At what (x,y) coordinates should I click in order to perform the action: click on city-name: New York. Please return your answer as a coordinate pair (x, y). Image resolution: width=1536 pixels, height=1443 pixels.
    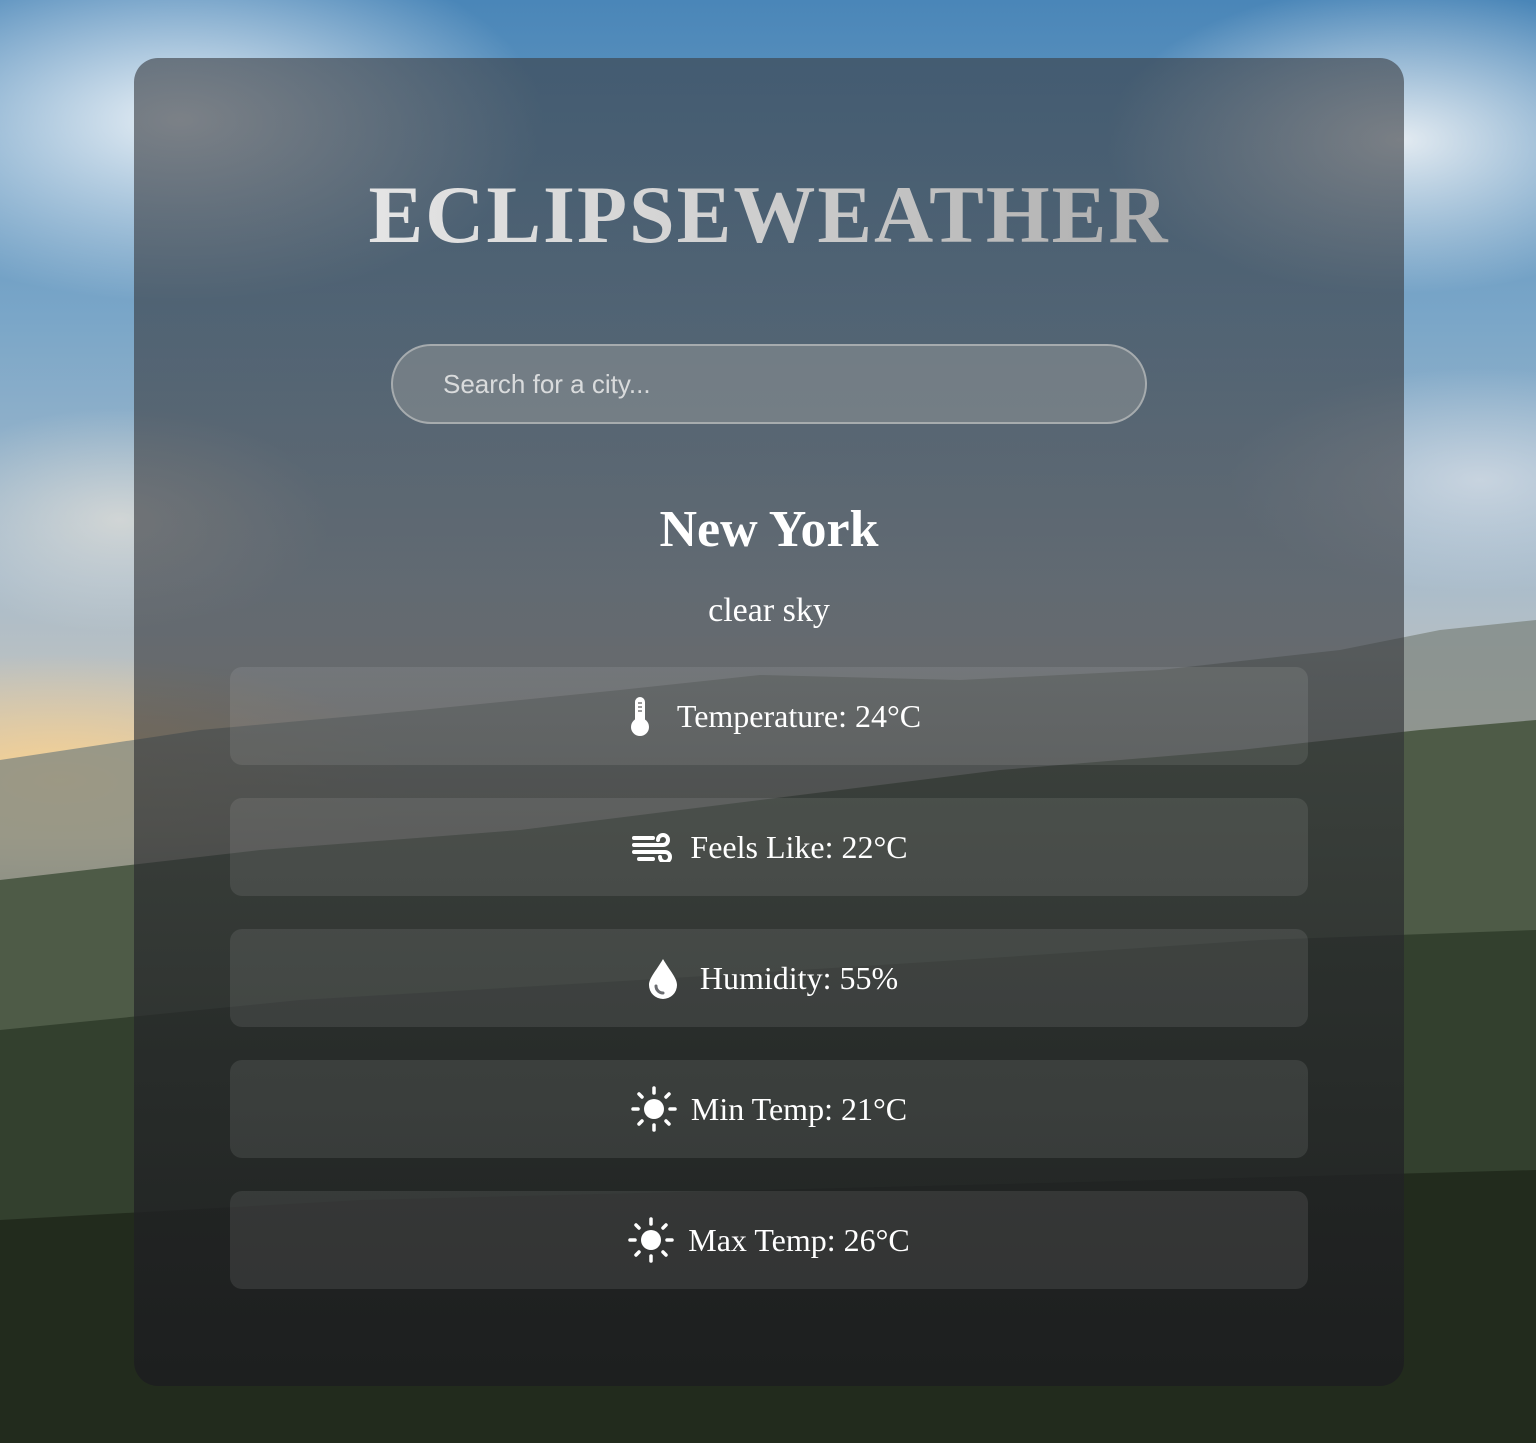
    Looking at the image, I should click on (769, 529).